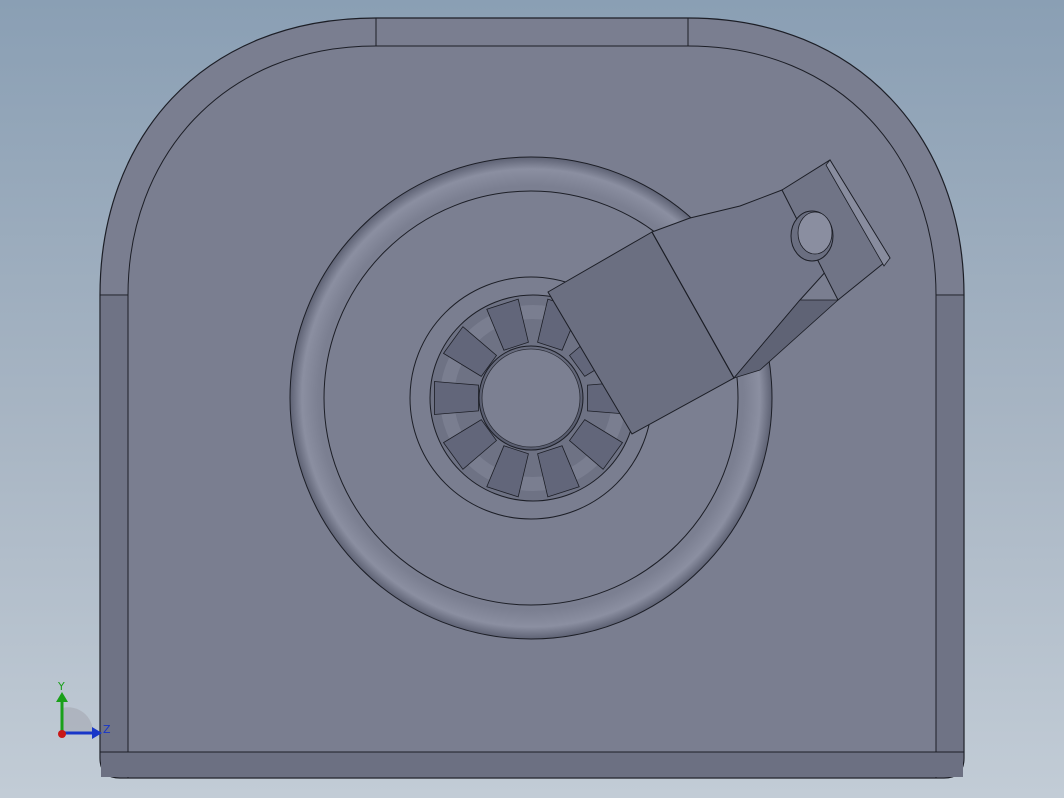 The height and width of the screenshot is (798, 1064). I want to click on right-flange-shade, so click(949, 524).